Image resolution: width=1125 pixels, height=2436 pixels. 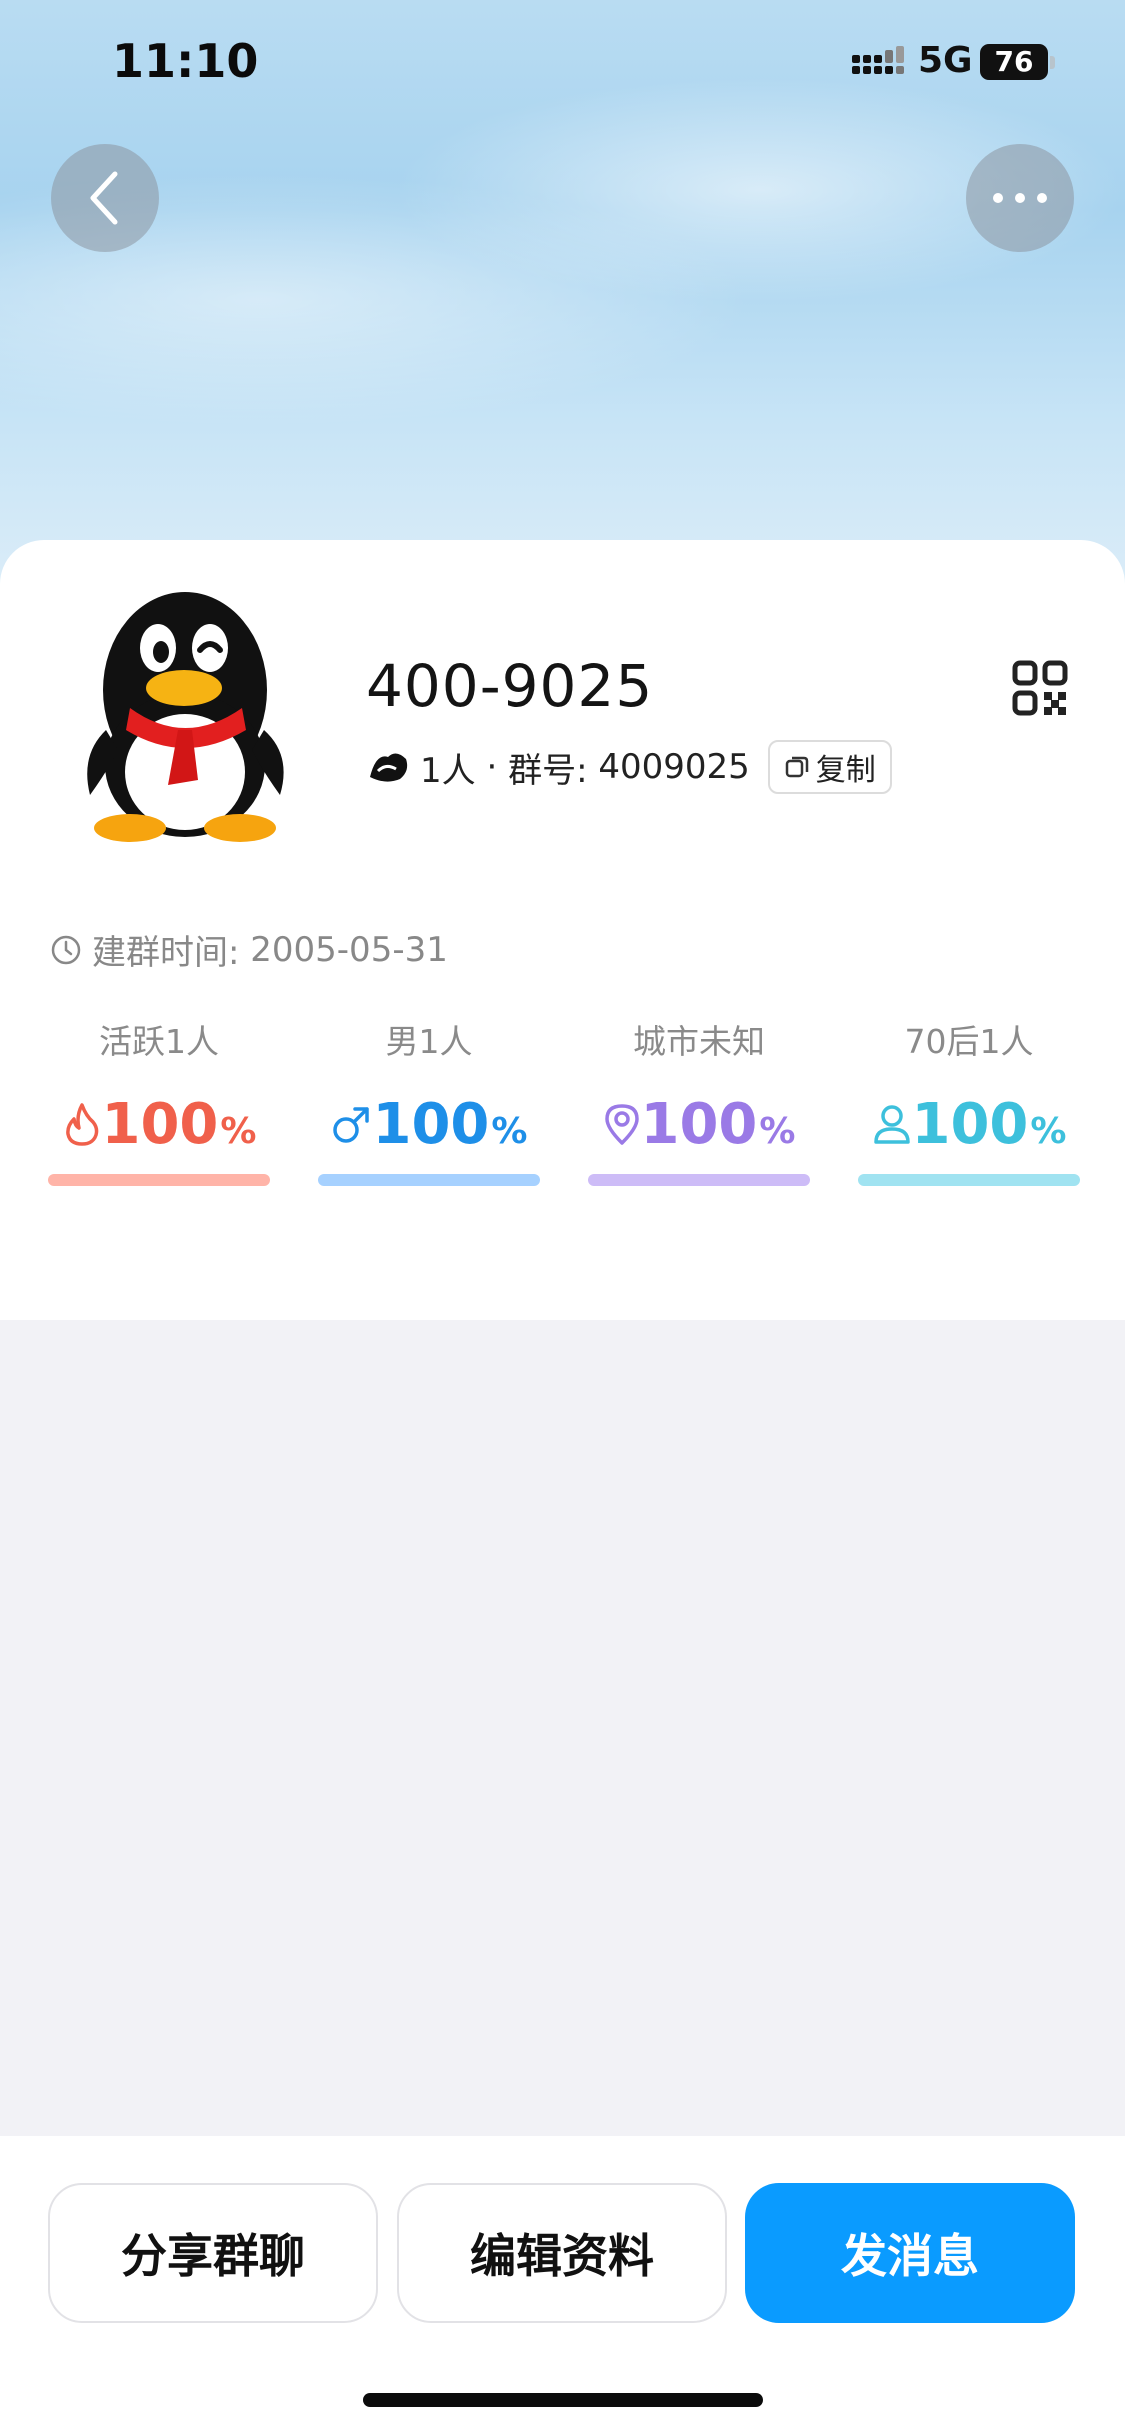 What do you see at coordinates (910, 2253) in the screenshot?
I see `send-message-button: 发消息` at bounding box center [910, 2253].